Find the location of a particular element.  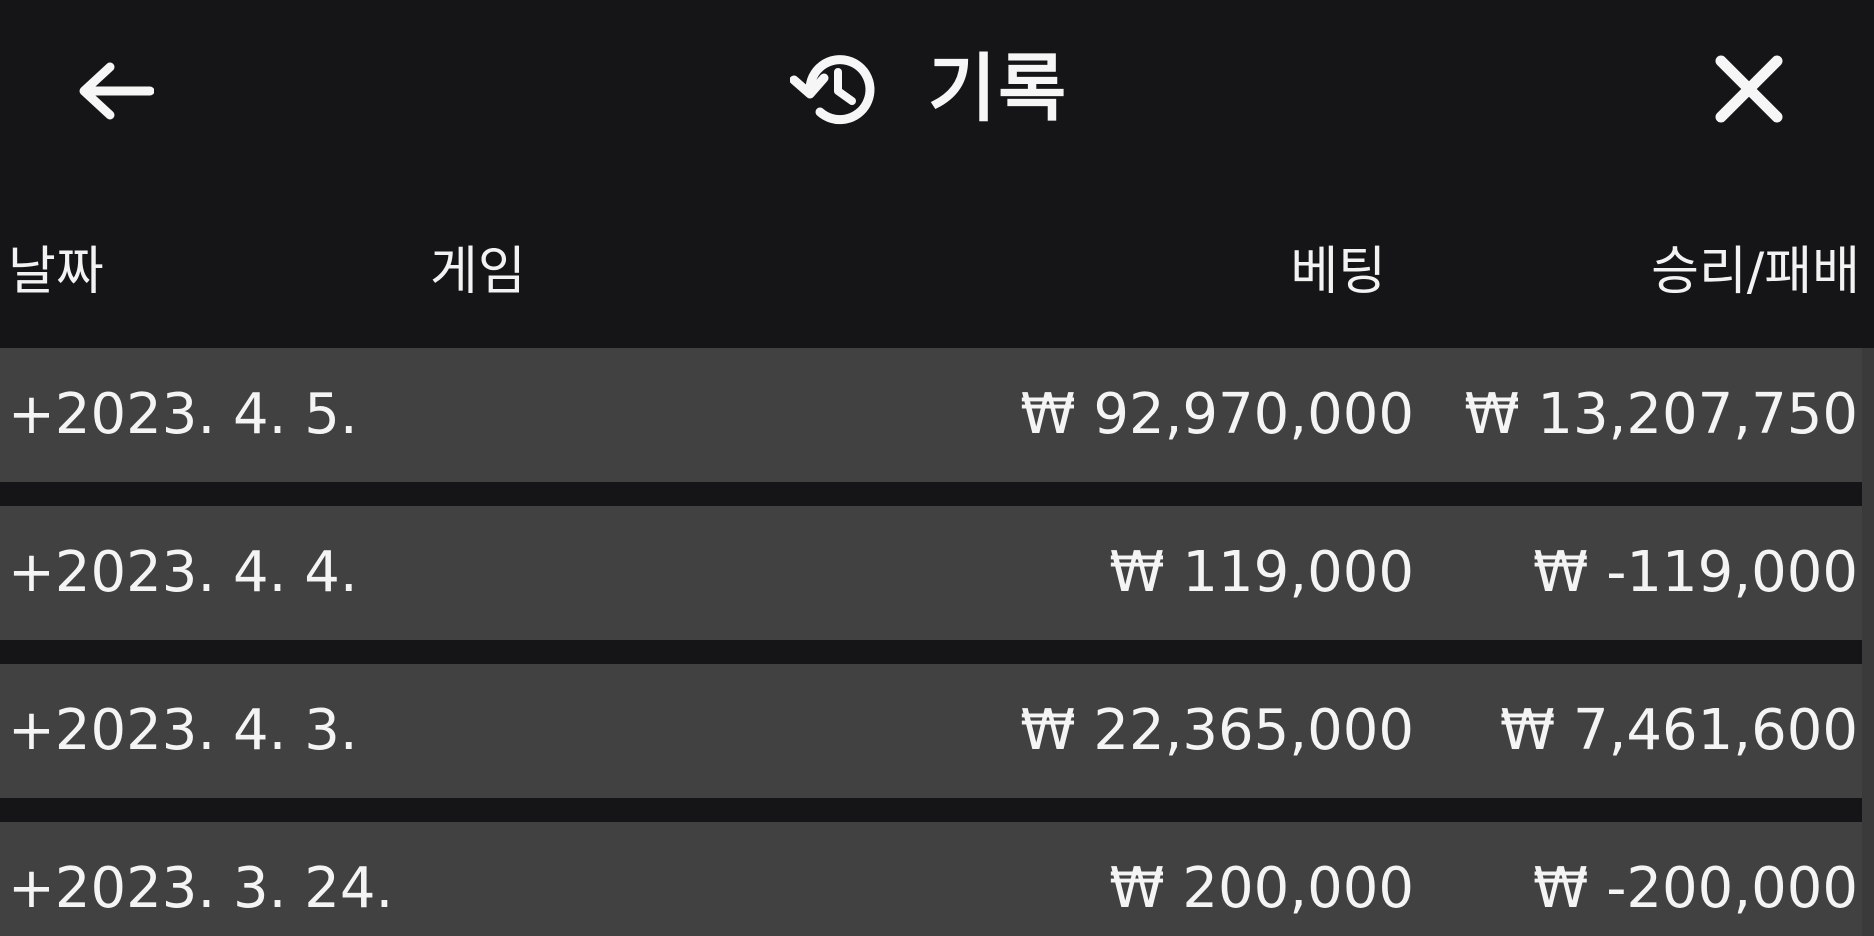

row-bet-amount: ₩ 200,000 is located at coordinates (1261, 888).